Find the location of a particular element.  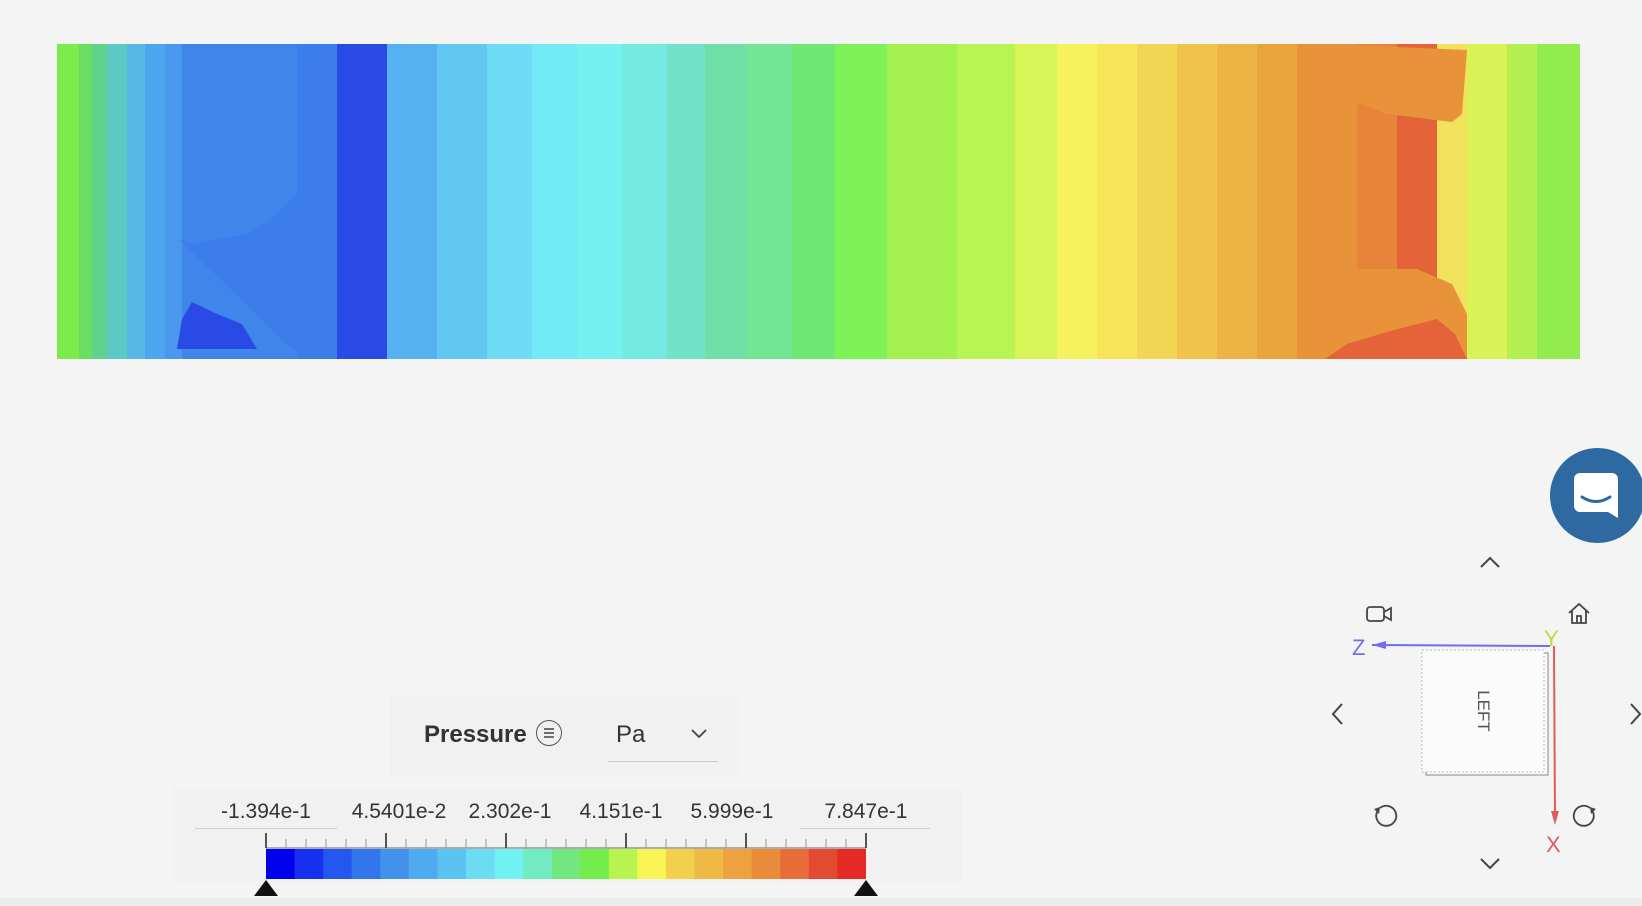

rotate-up-icon is located at coordinates (1490, 562).